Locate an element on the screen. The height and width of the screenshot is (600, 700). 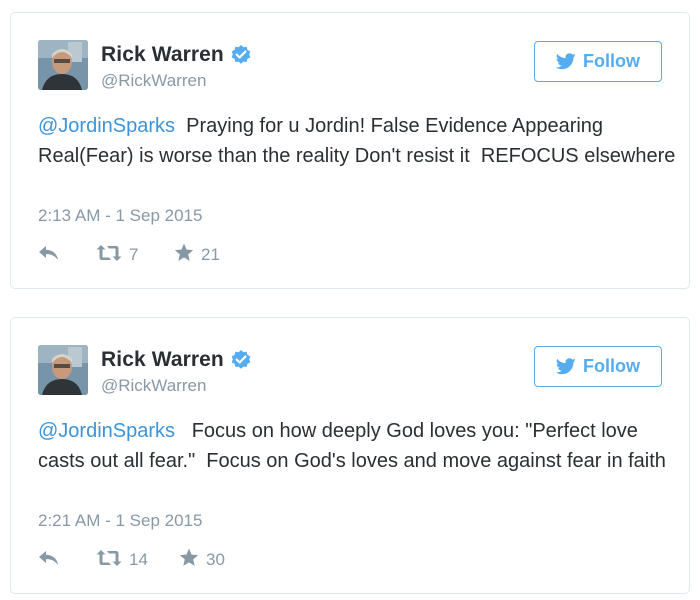
favorite-button: 21 is located at coordinates (197, 255).